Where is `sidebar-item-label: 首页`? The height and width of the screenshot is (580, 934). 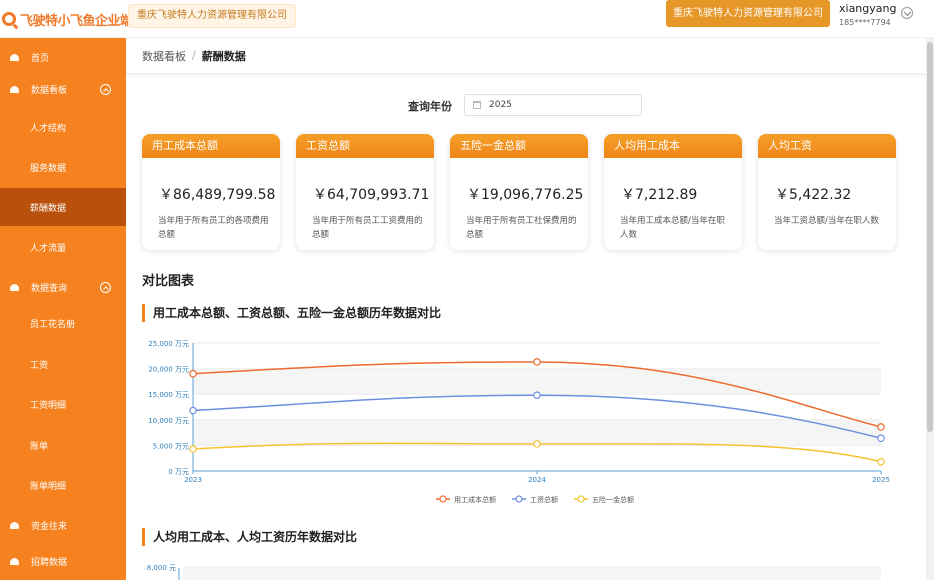 sidebar-item-label: 首页 is located at coordinates (40, 58).